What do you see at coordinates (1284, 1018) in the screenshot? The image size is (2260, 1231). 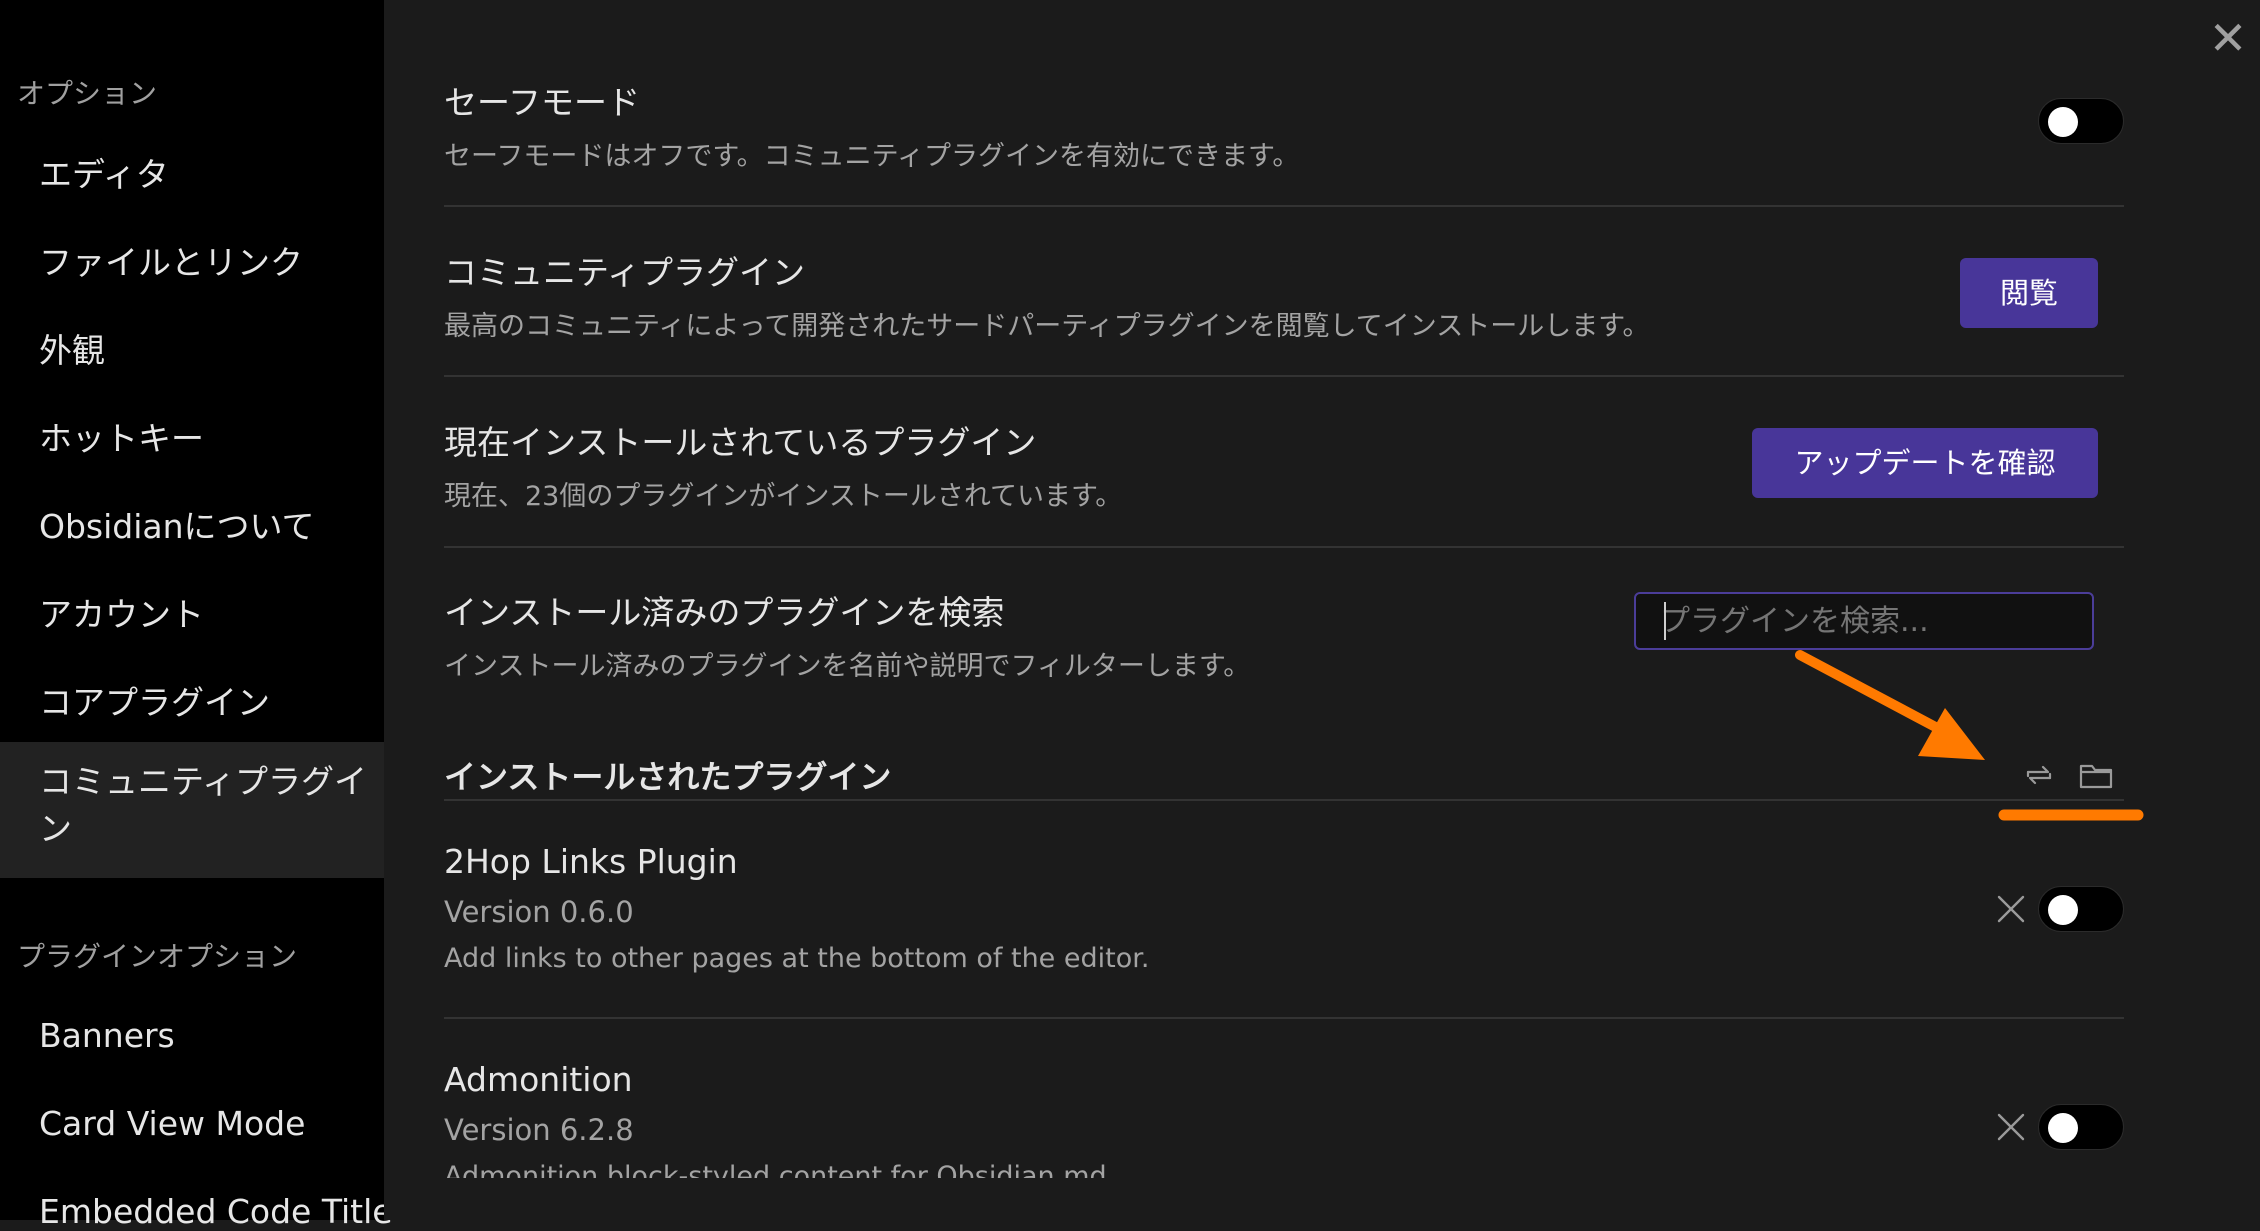 I see `divider` at bounding box center [1284, 1018].